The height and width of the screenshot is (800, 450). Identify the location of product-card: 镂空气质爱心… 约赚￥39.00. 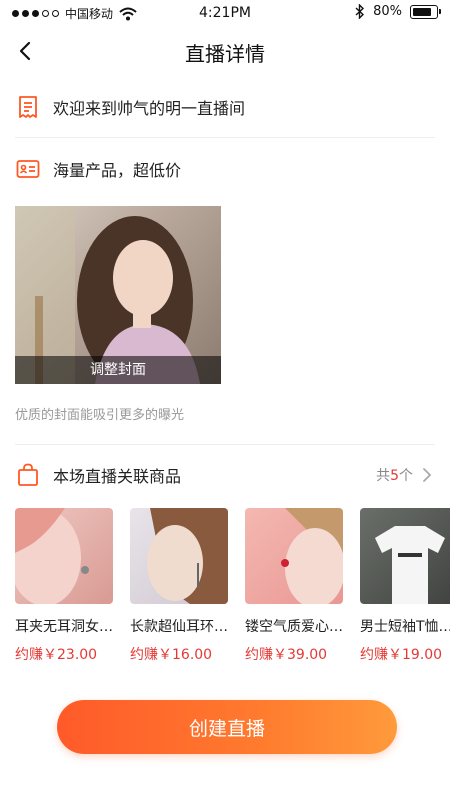
(294, 588).